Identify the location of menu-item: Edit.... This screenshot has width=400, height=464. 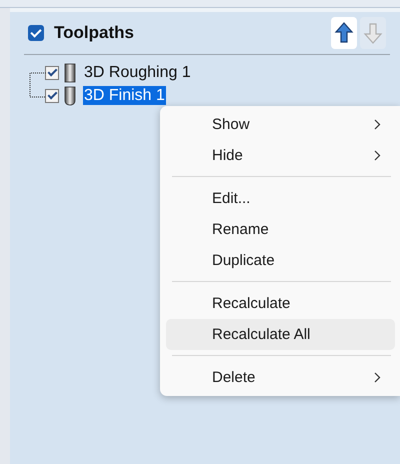
(280, 198).